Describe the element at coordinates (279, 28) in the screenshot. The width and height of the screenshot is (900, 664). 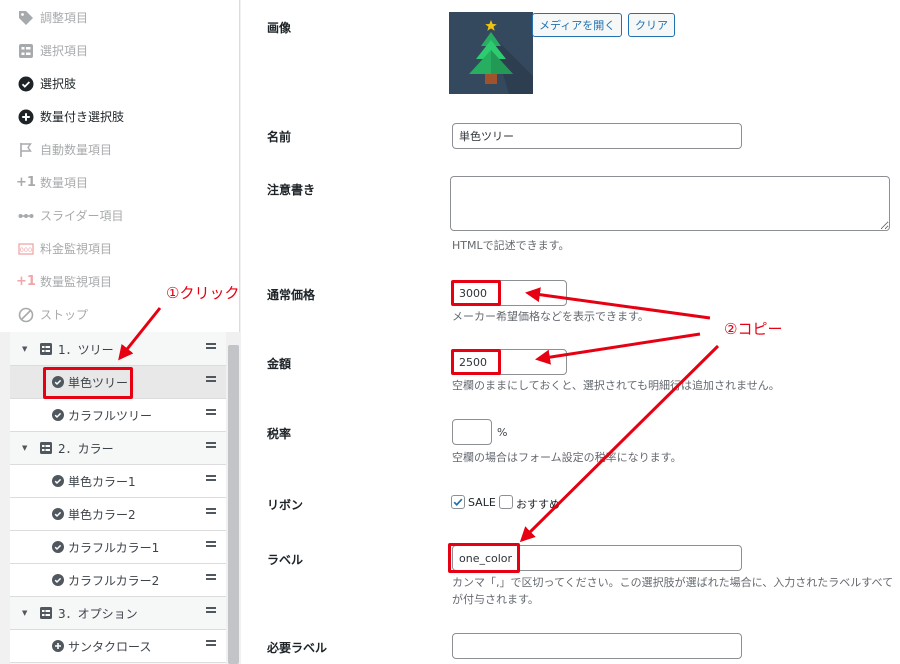
I see `image-label: 画像` at that location.